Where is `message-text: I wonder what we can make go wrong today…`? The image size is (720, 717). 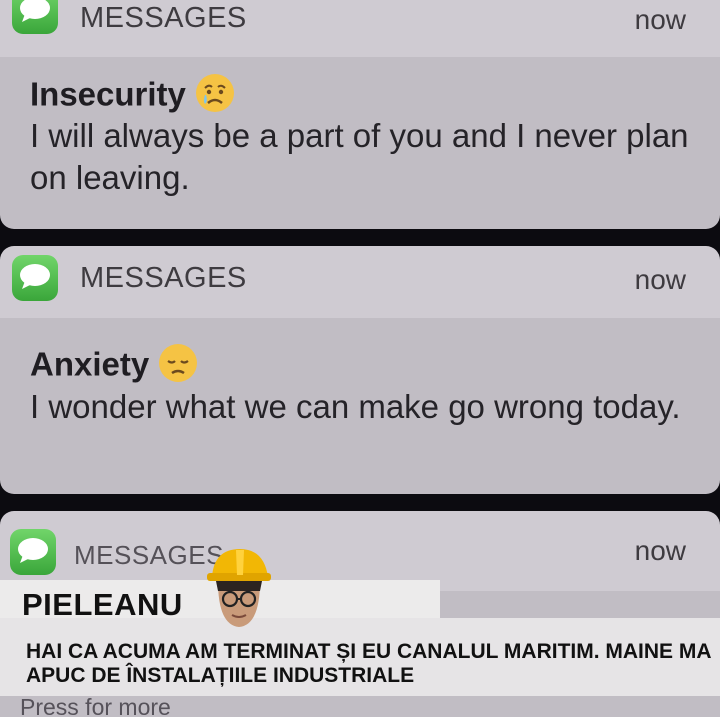 message-text: I wonder what we can make go wrong today… is located at coordinates (355, 406).